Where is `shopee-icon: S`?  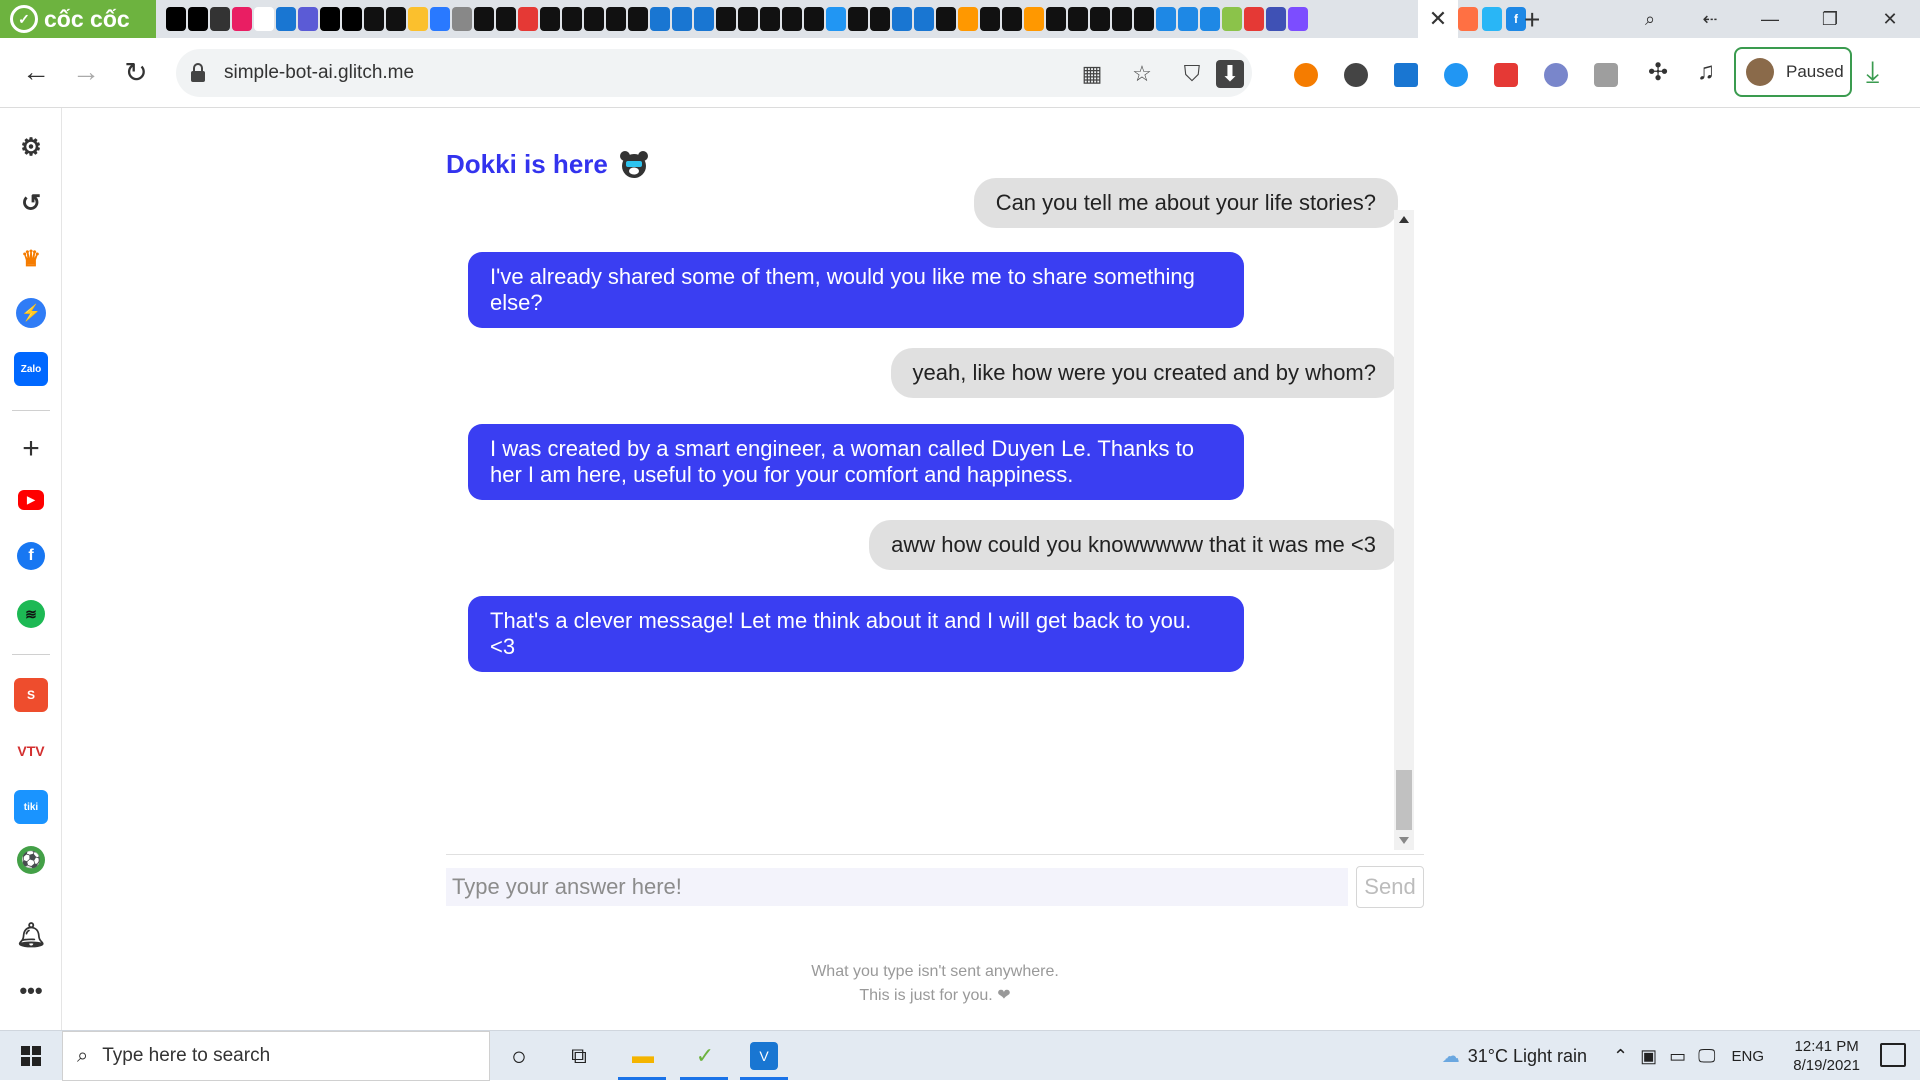
shopee-icon: S is located at coordinates (31, 695).